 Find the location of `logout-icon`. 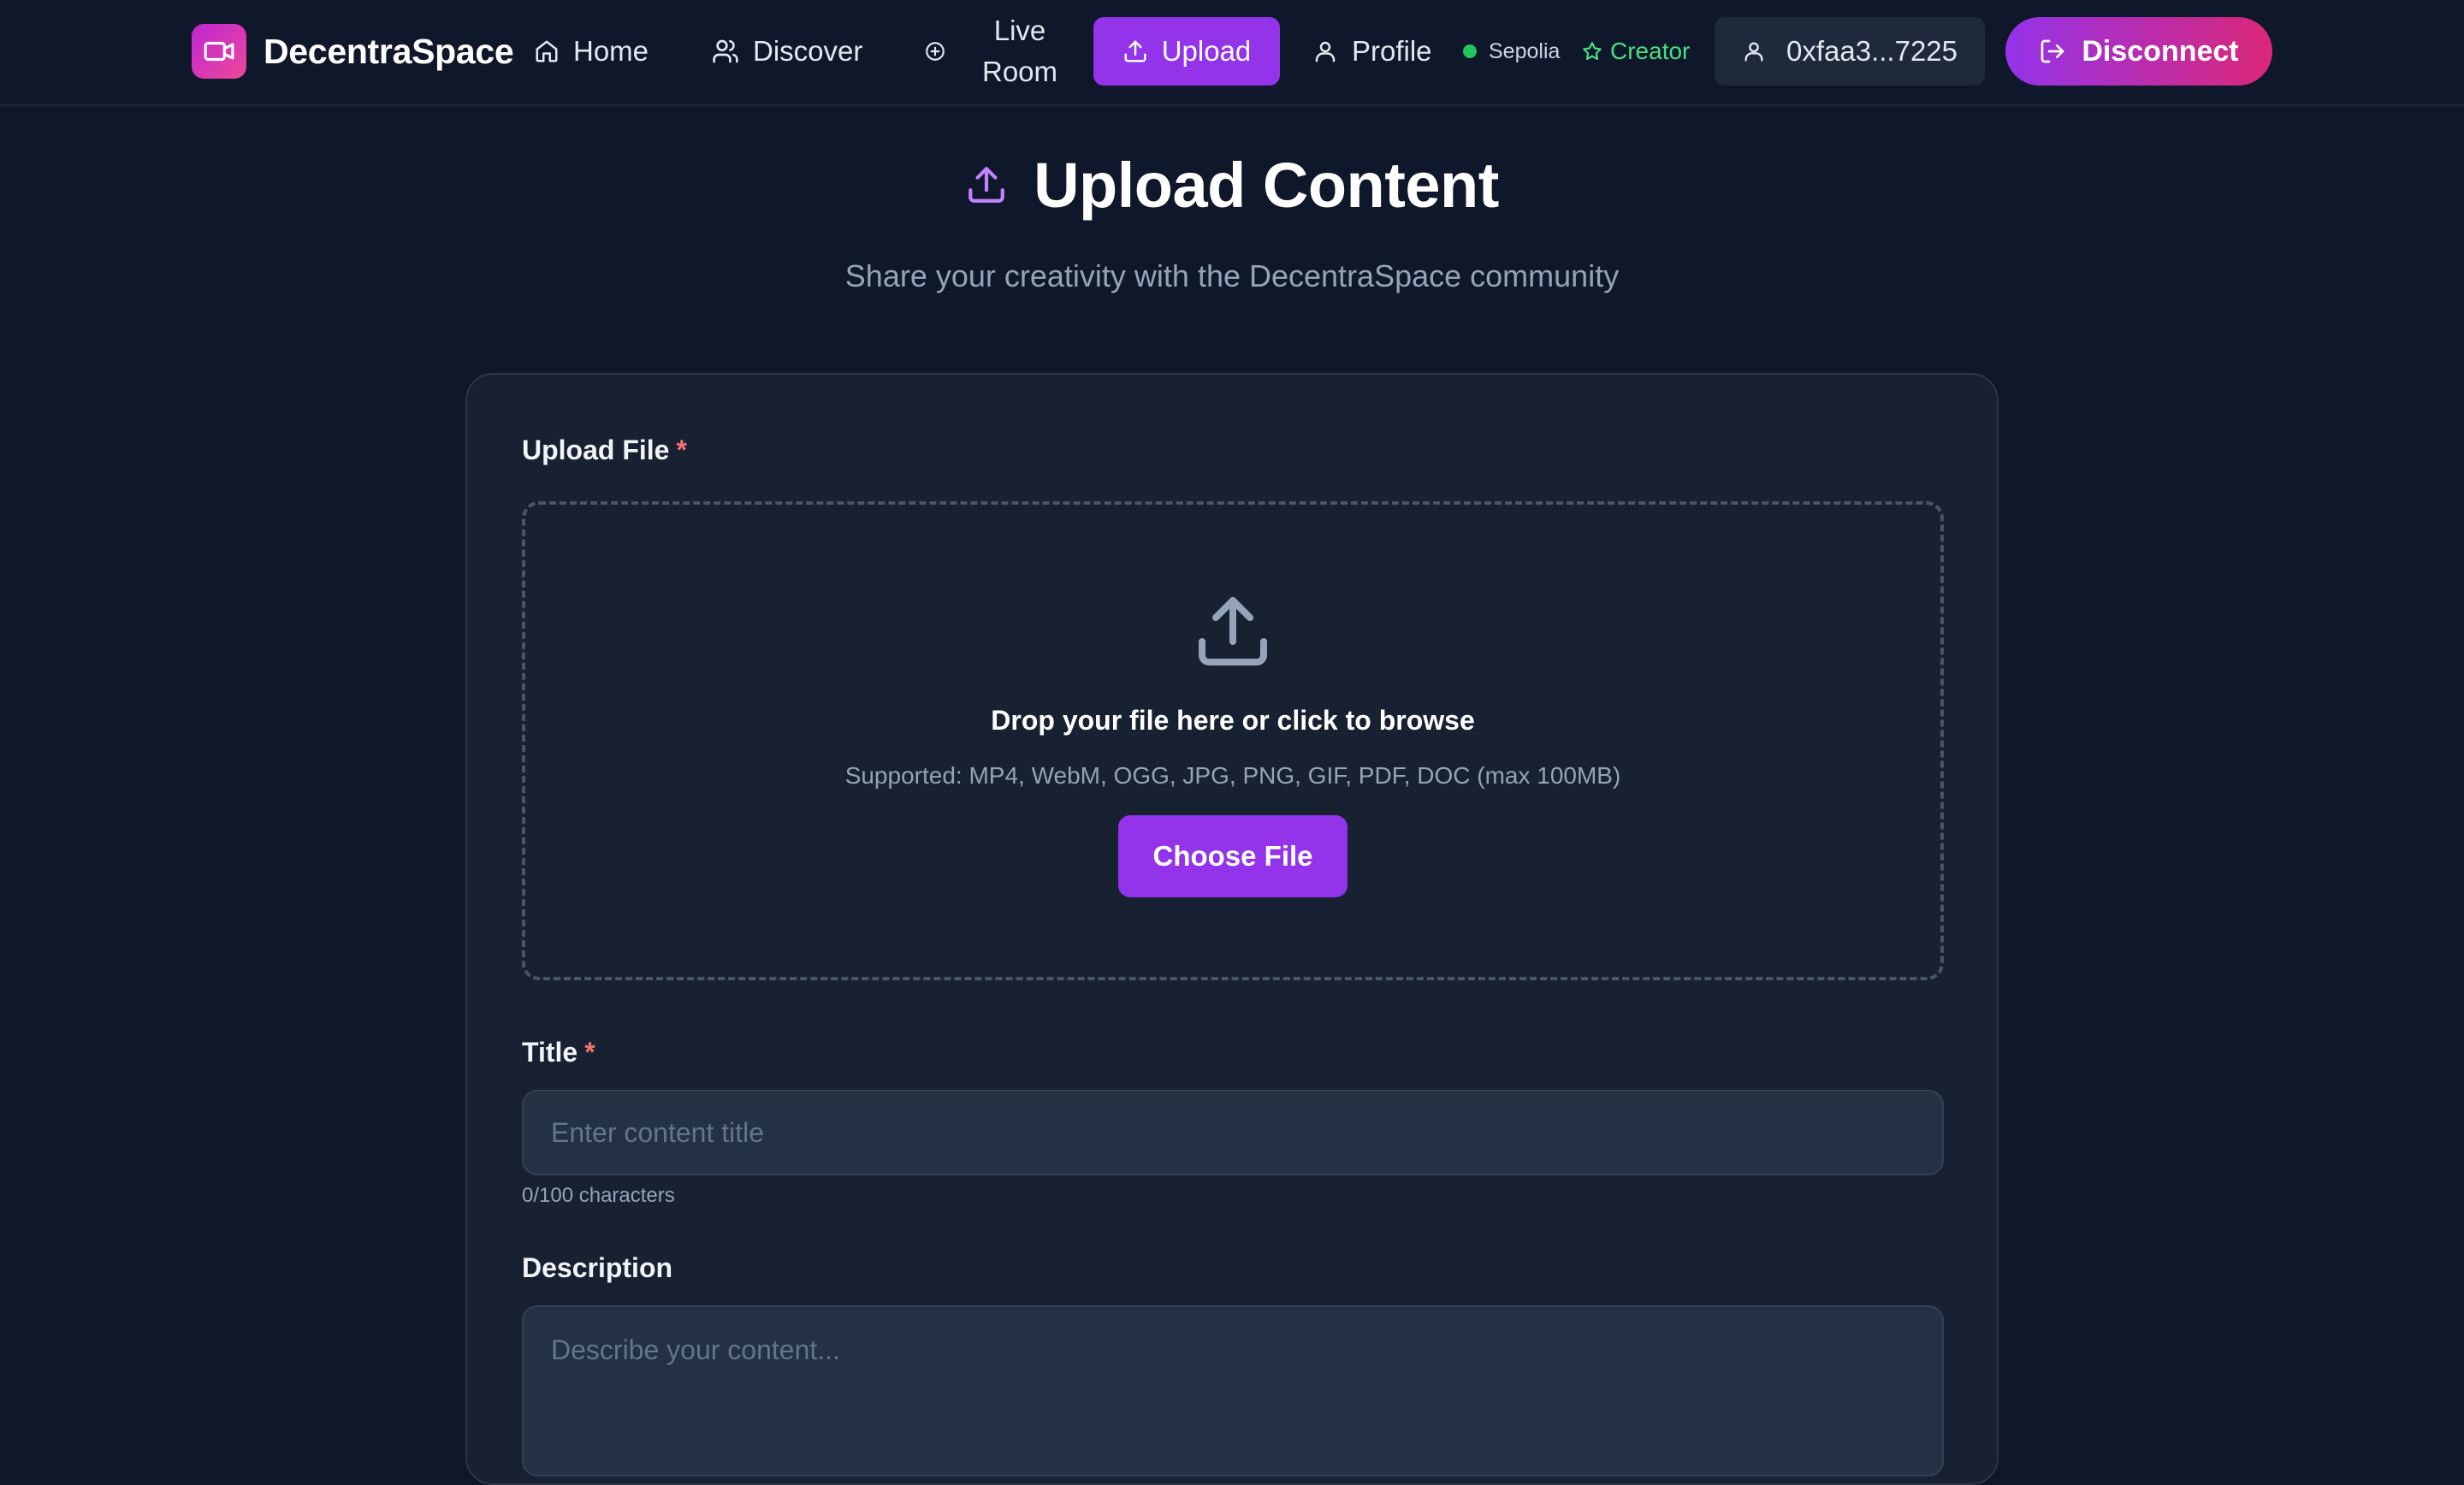

logout-icon is located at coordinates (2052, 51).